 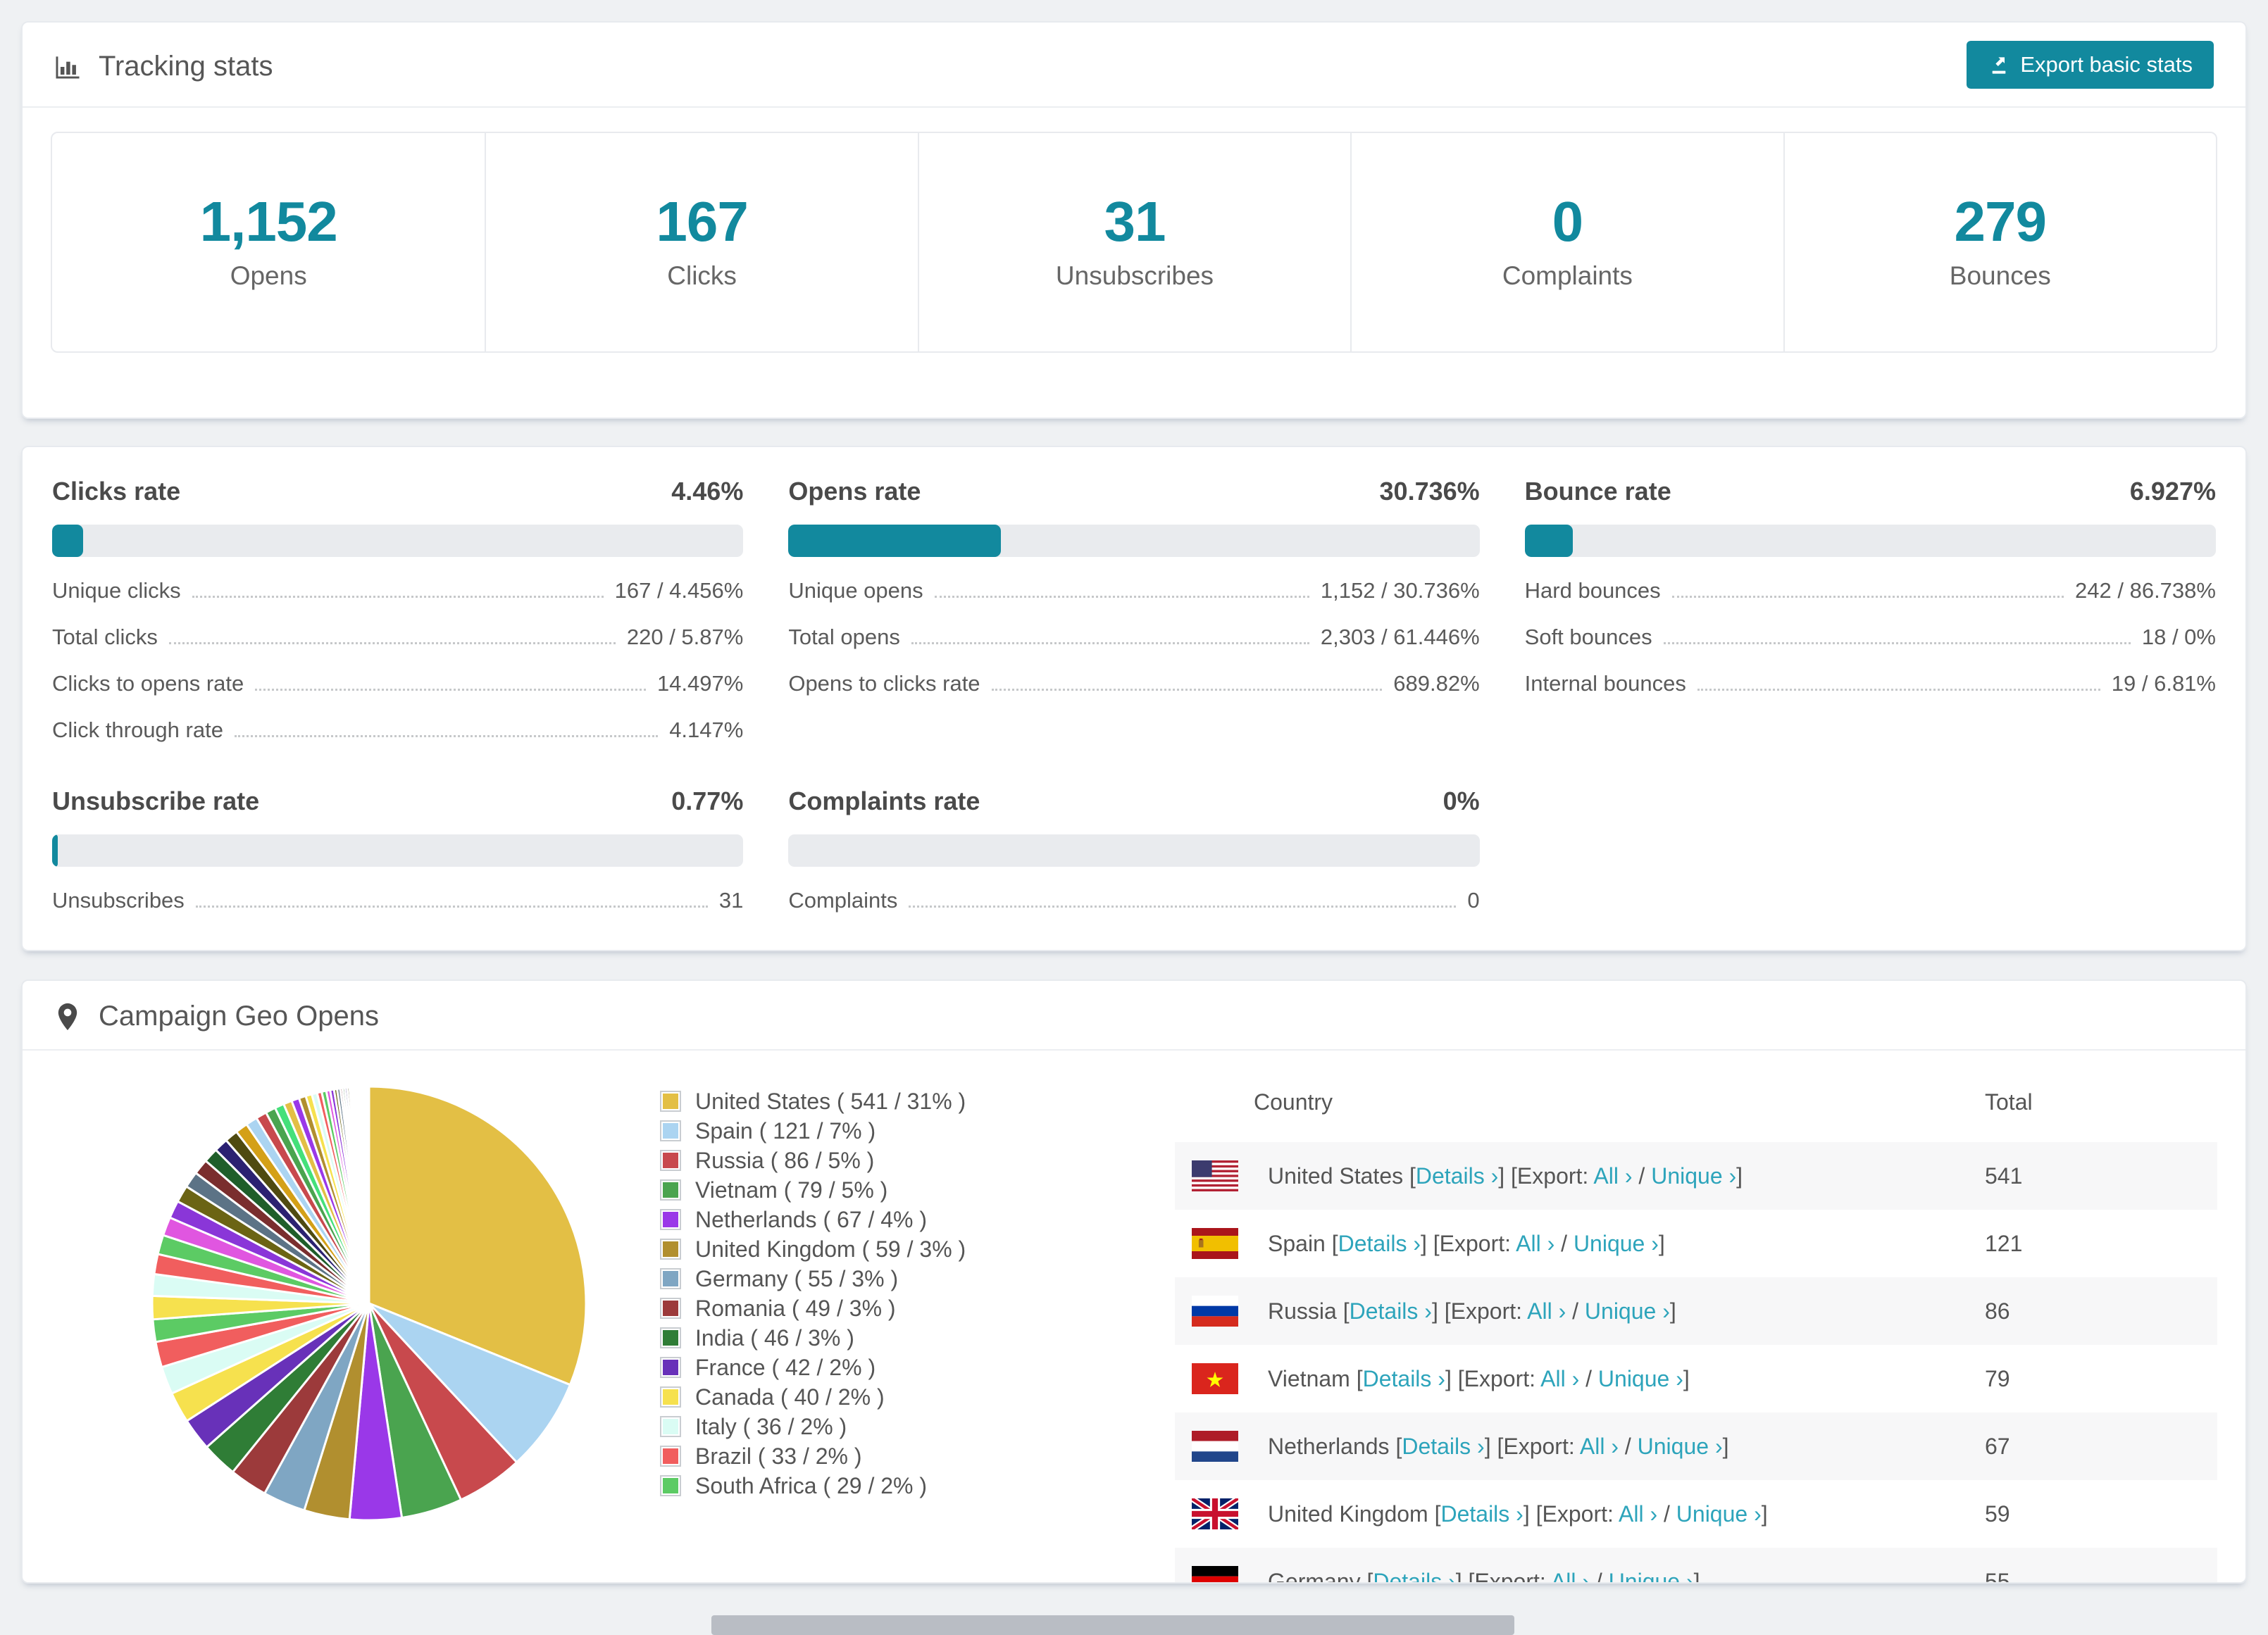 What do you see at coordinates (813, 1219) in the screenshot?
I see `legend-item: Netherlands ( 67 / 4% )` at bounding box center [813, 1219].